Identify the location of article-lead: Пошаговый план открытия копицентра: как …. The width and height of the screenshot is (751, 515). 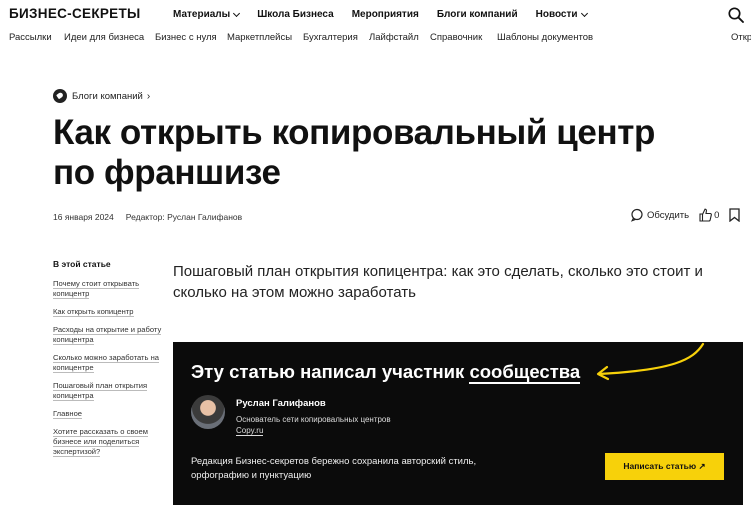
(438, 282).